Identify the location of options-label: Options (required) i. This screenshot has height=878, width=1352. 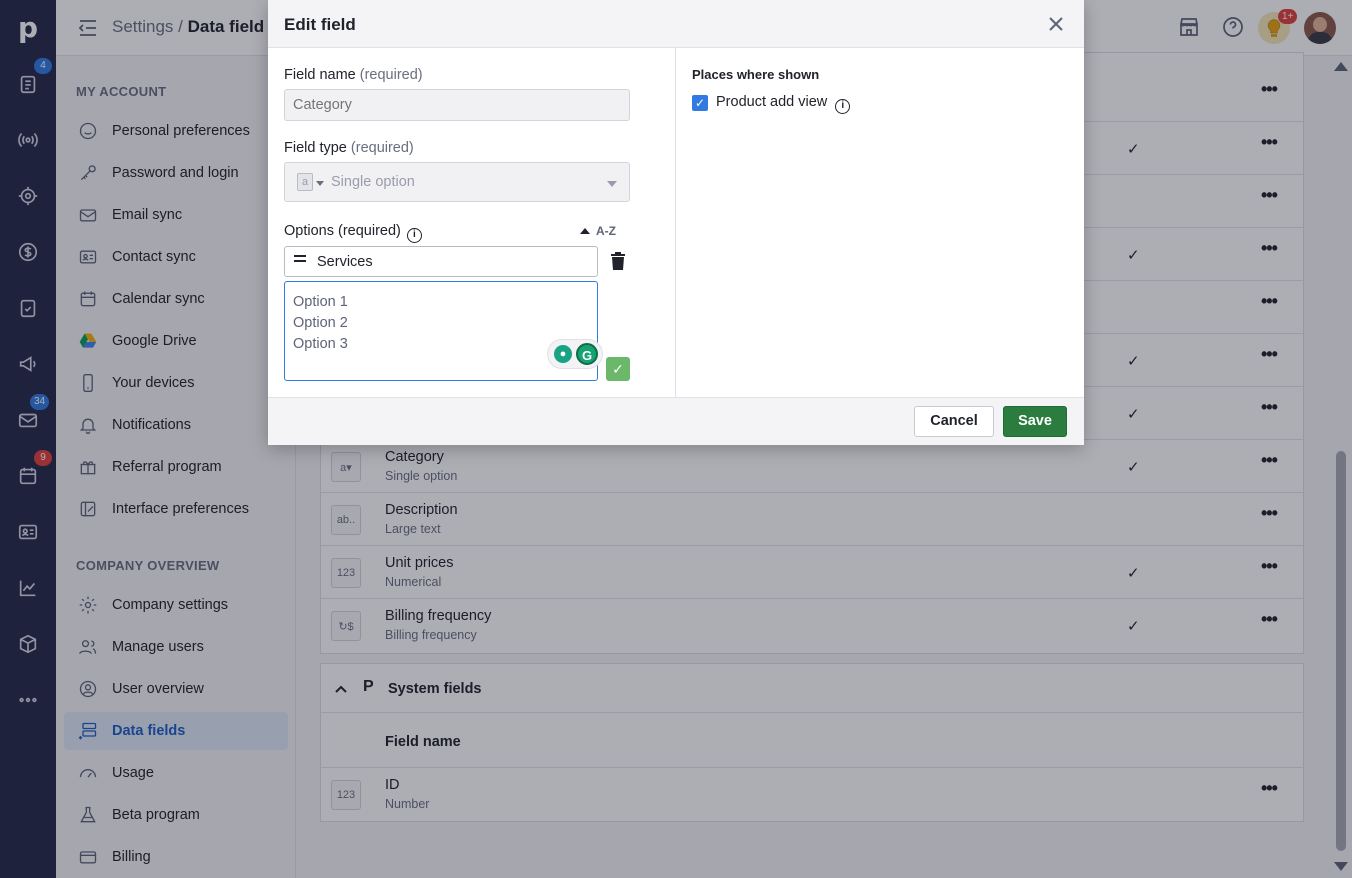
(353, 233).